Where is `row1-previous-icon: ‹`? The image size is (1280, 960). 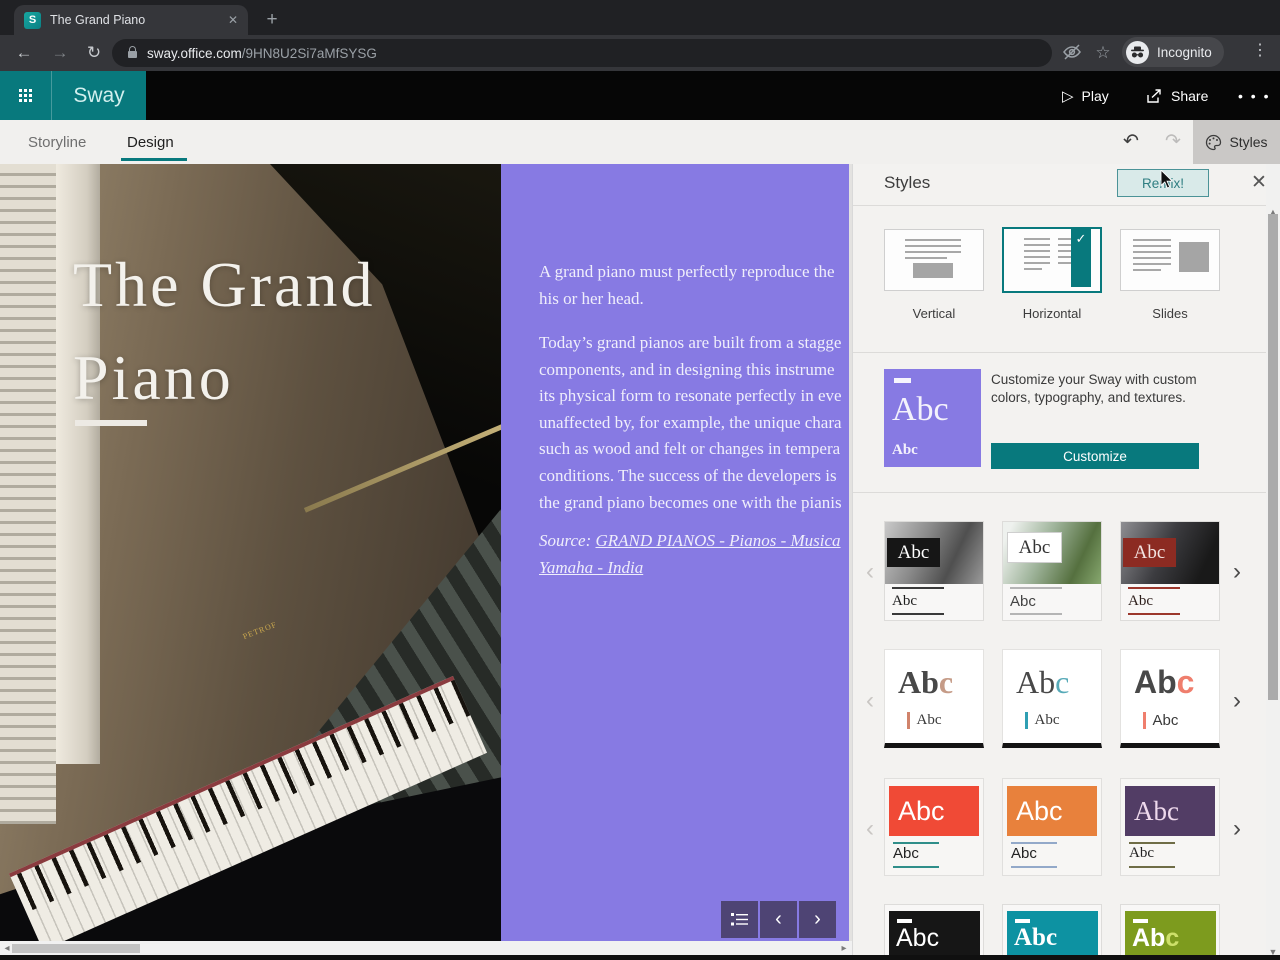 row1-previous-icon: ‹ is located at coordinates (870, 572).